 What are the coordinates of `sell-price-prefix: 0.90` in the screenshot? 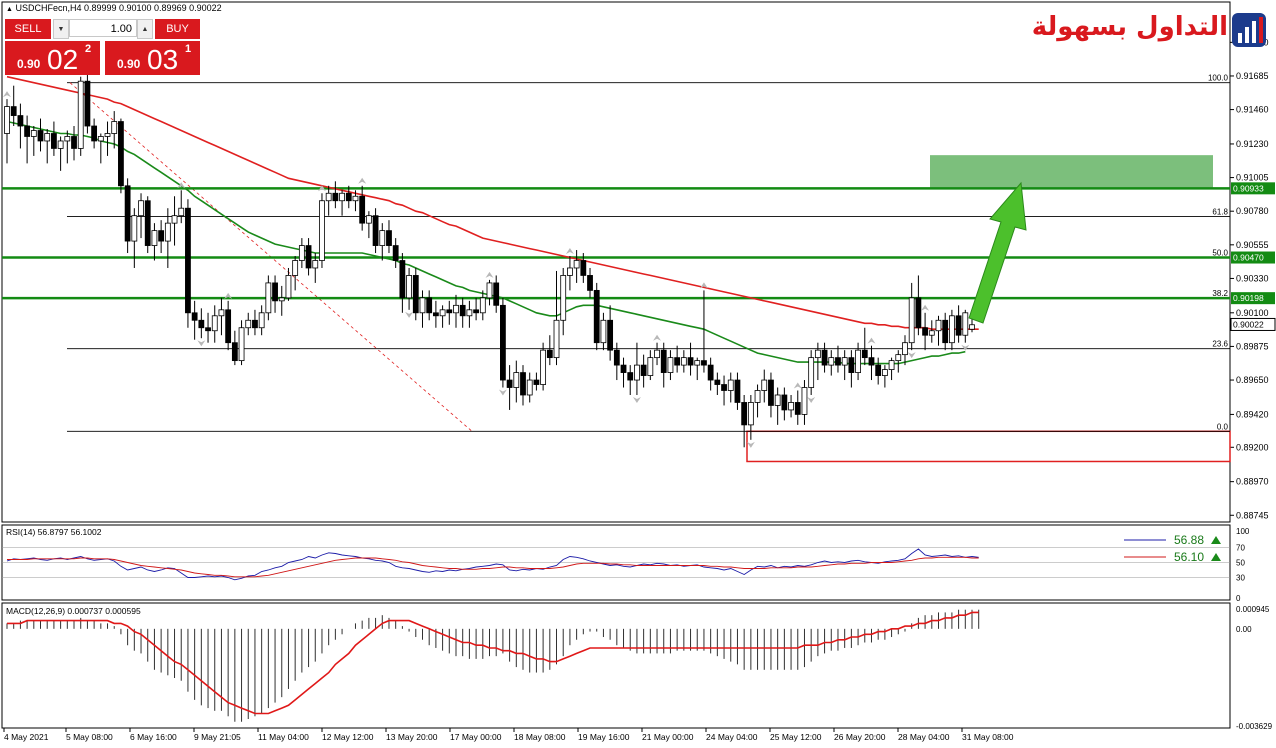 It's located at (29, 64).